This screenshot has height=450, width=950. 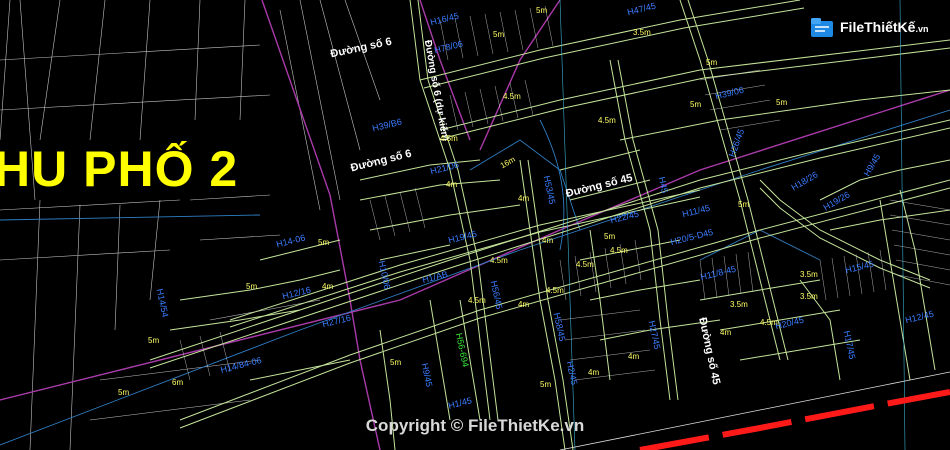 I want to click on folder-icon, so click(x=822, y=27).